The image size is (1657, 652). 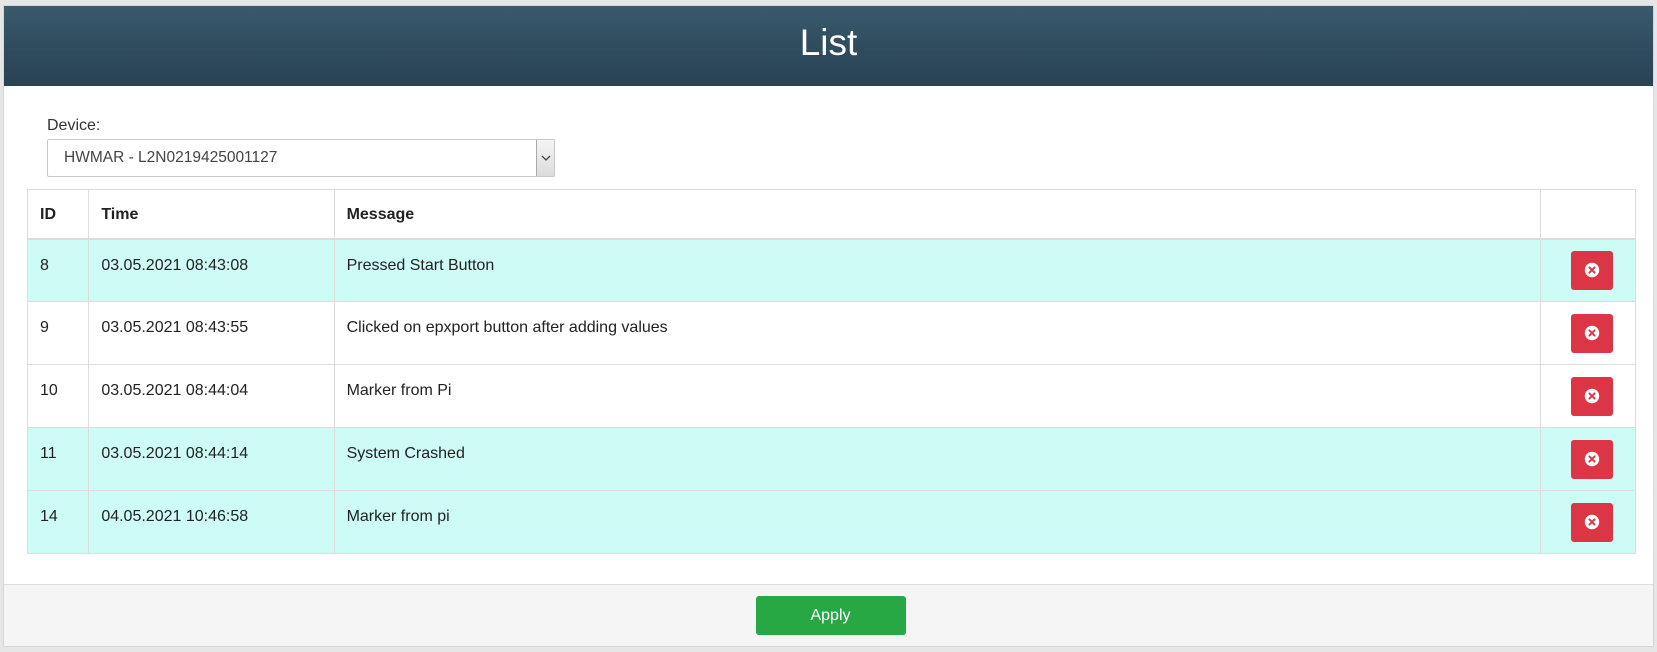 I want to click on cell-message: Marker from pi, so click(x=937, y=522).